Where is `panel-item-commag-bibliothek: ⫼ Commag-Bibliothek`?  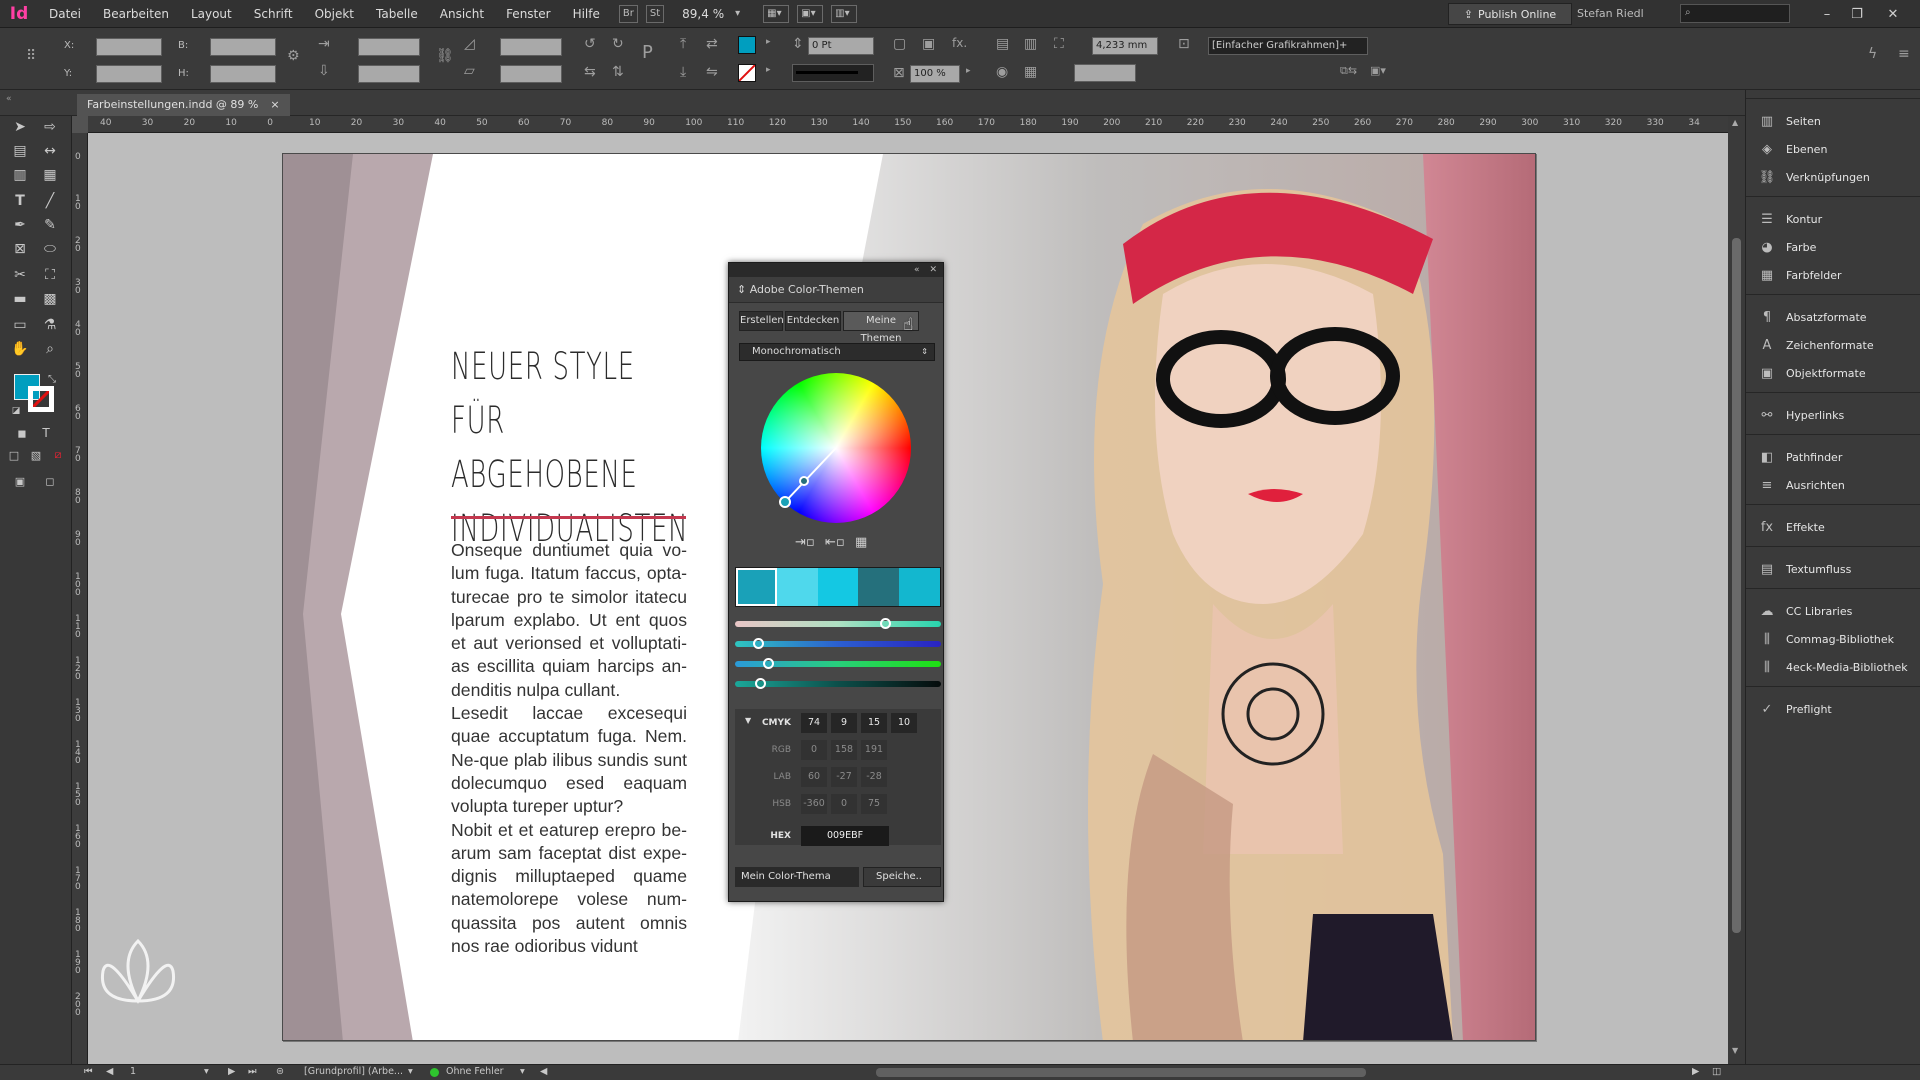
panel-item-commag-bibliothek: ⫼ Commag-Bibliothek is located at coordinates (1833, 639).